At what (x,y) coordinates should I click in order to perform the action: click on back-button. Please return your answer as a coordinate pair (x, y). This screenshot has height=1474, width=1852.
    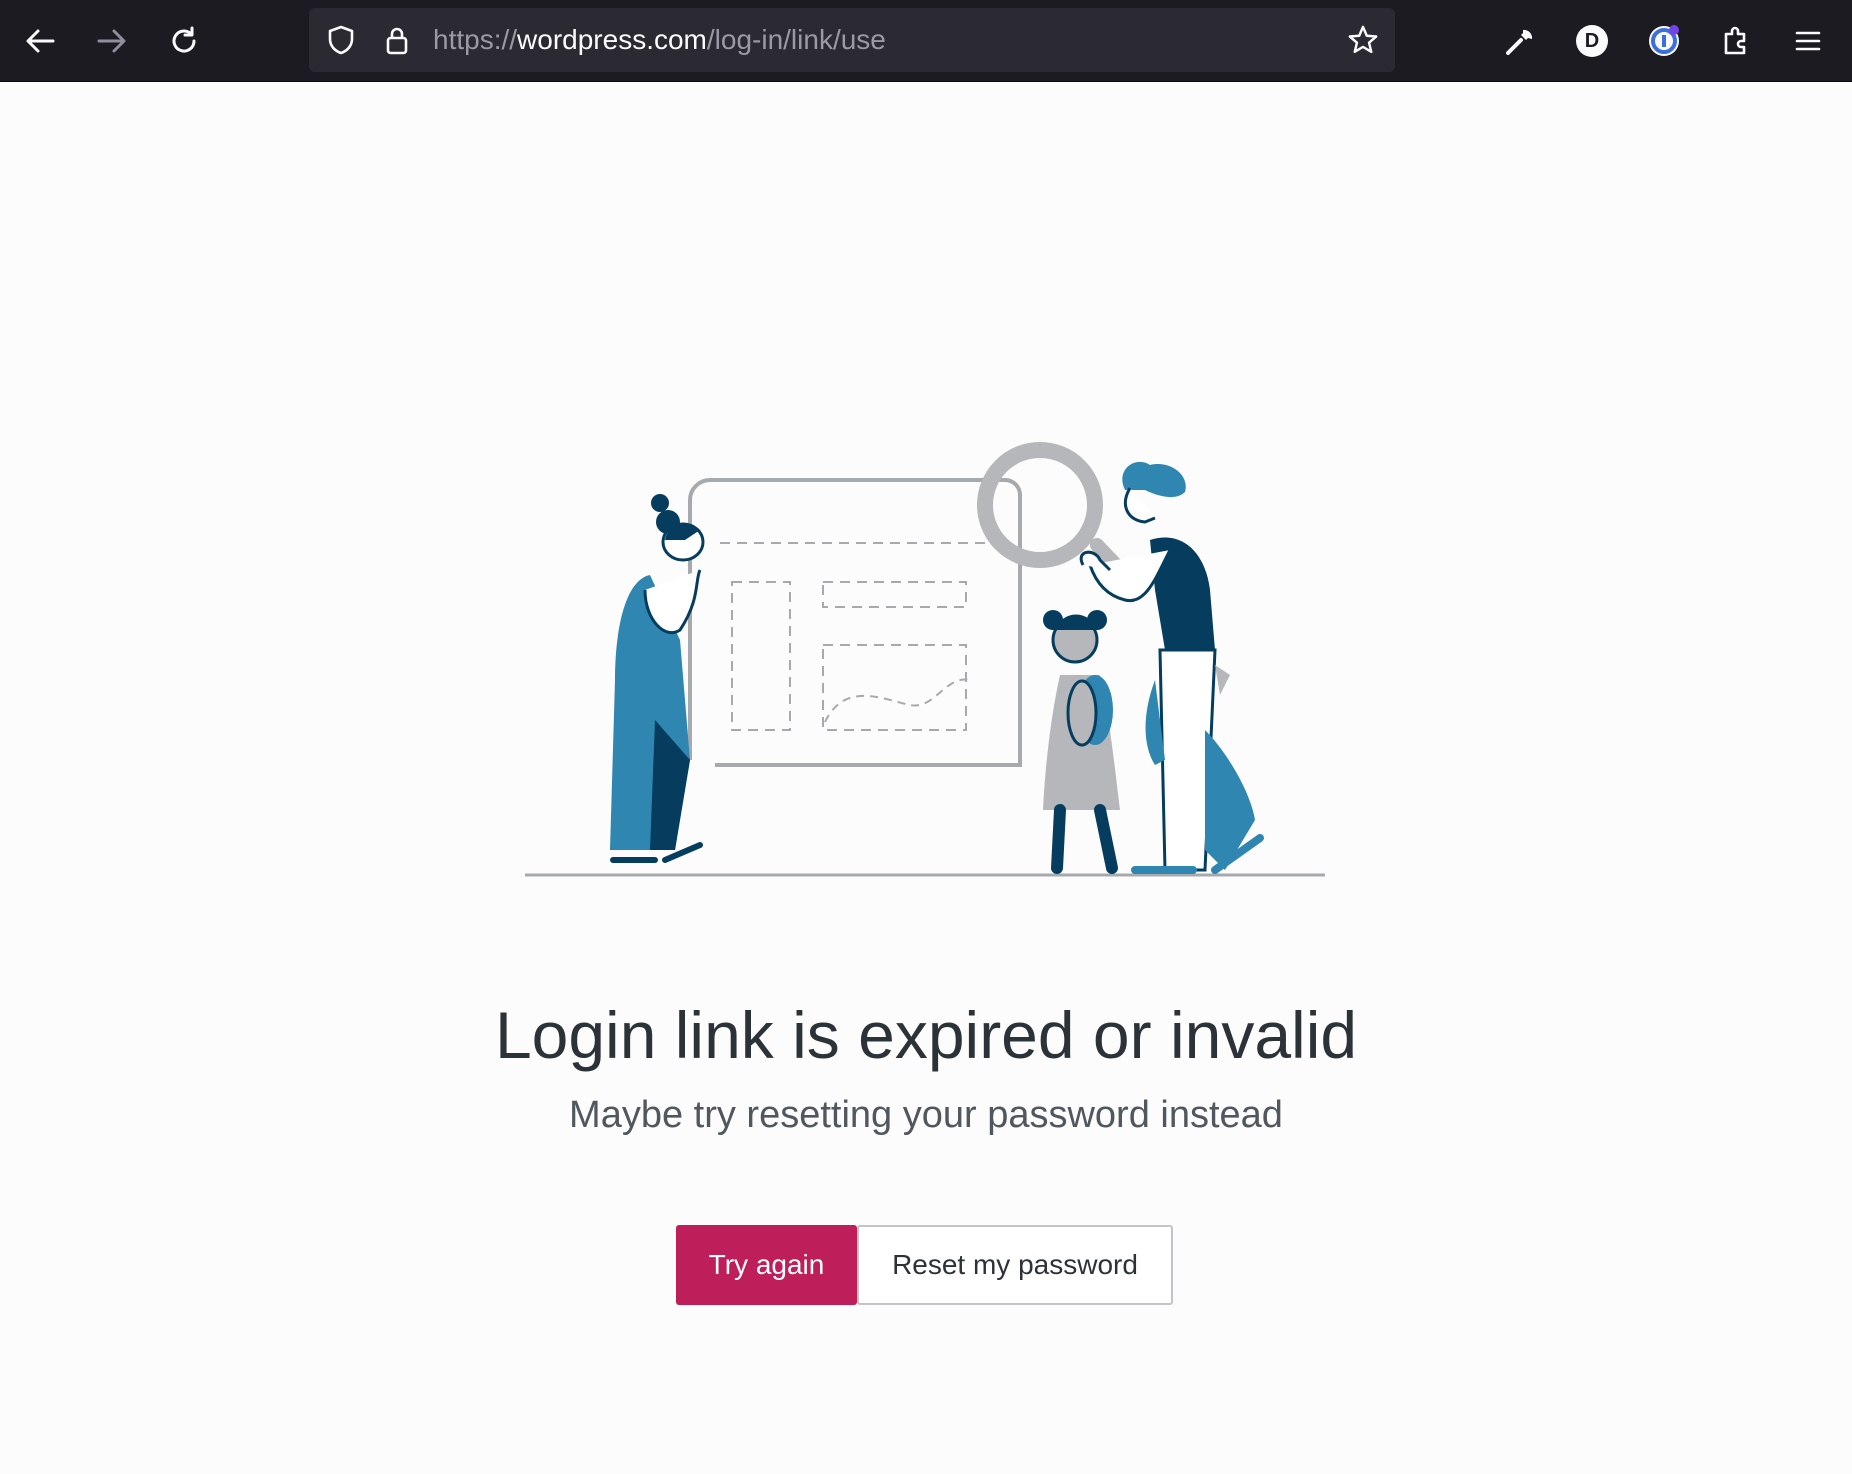
    Looking at the image, I should click on (40, 41).